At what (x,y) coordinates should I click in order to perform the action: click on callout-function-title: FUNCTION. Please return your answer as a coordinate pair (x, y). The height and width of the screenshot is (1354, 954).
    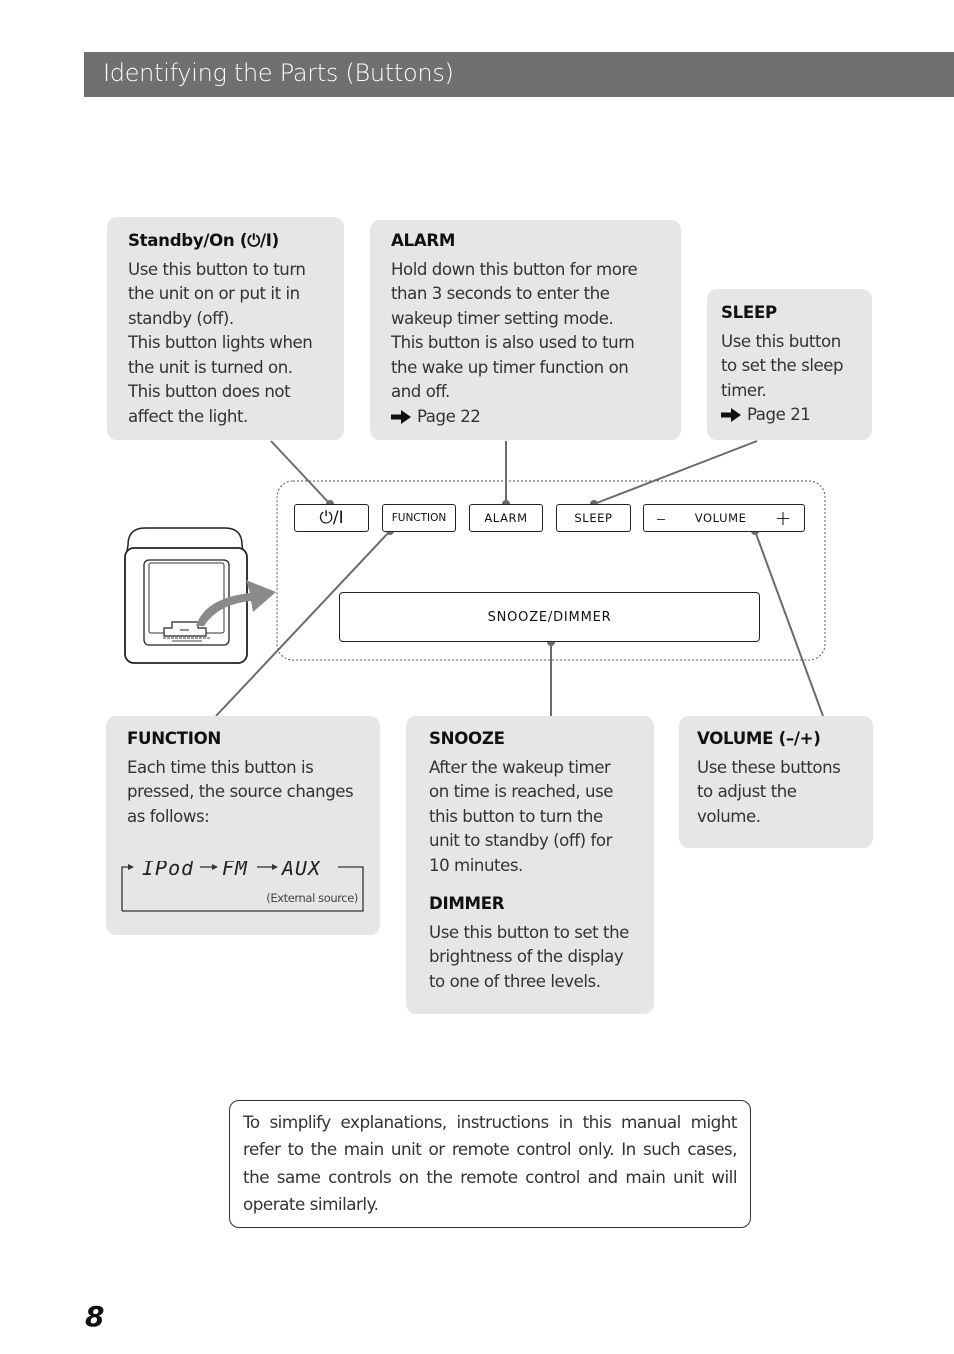
    Looking at the image, I should click on (174, 738).